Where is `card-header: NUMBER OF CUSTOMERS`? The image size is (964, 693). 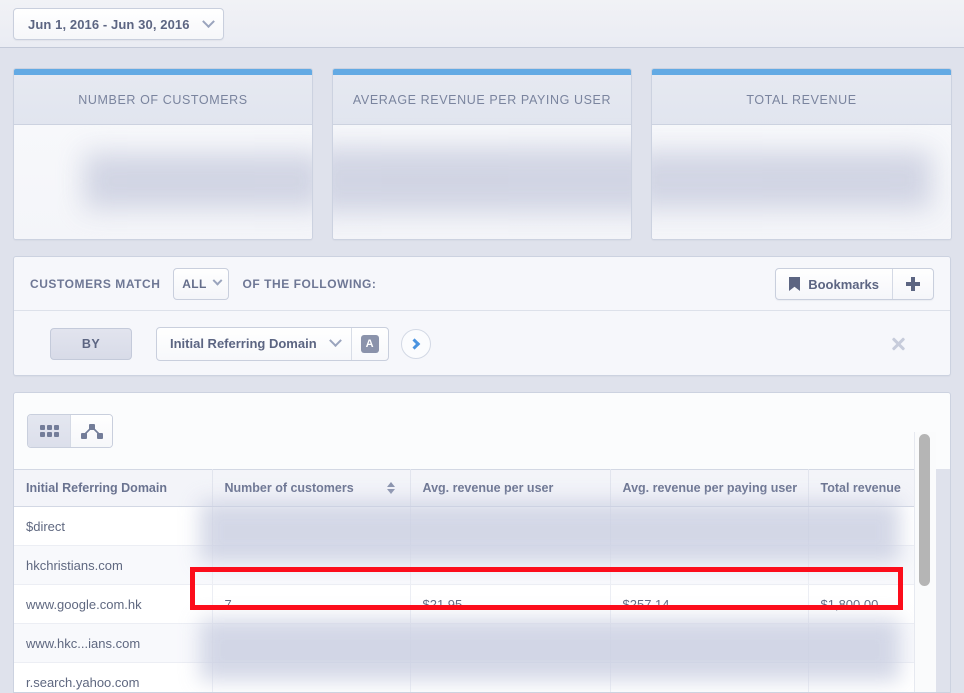 card-header: NUMBER OF CUSTOMERS is located at coordinates (163, 100).